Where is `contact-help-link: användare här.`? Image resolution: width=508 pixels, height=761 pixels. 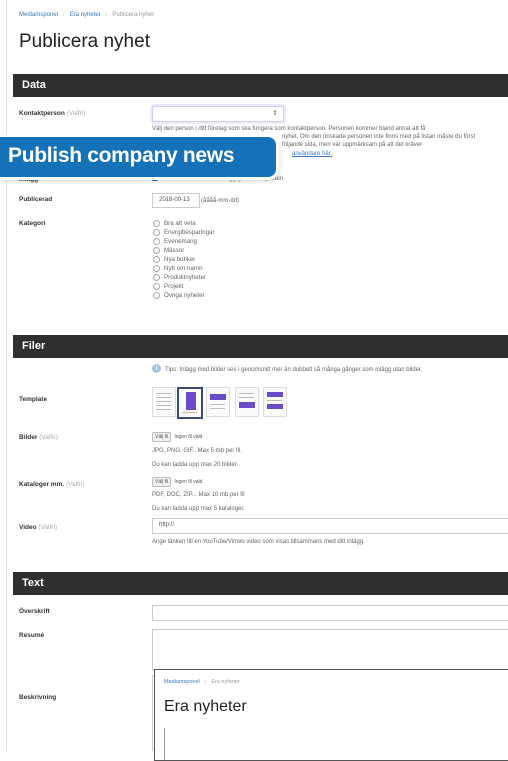
contact-help-link: användare här. is located at coordinates (312, 154).